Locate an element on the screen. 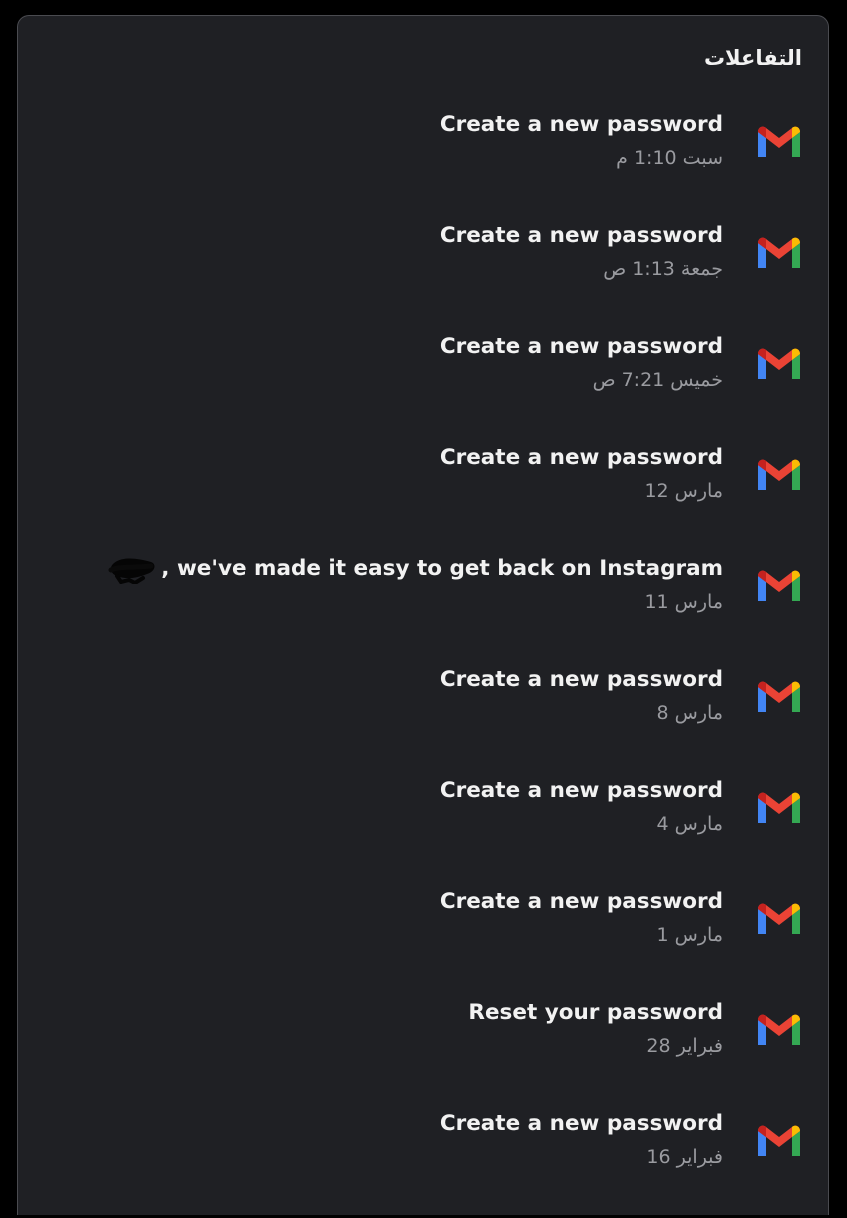 Image resolution: width=847 pixels, height=1218 pixels. item-date: جمعة 1:13 ص is located at coordinates (663, 269).